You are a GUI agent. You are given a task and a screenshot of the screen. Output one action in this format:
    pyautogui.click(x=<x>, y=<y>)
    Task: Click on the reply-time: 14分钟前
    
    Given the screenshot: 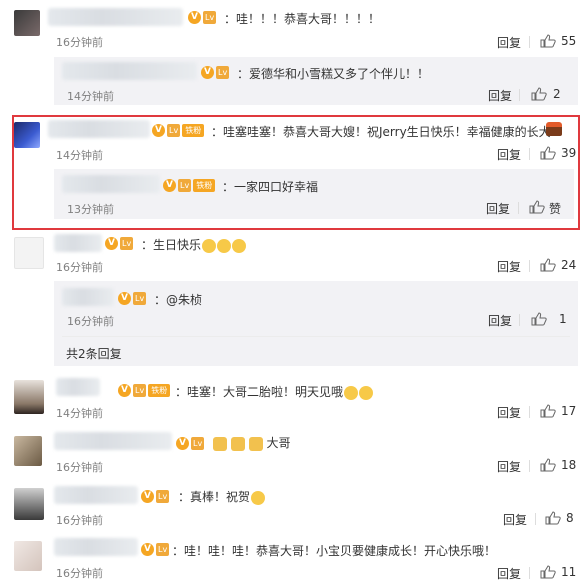 What is the action you would take?
    pyautogui.click(x=90, y=96)
    